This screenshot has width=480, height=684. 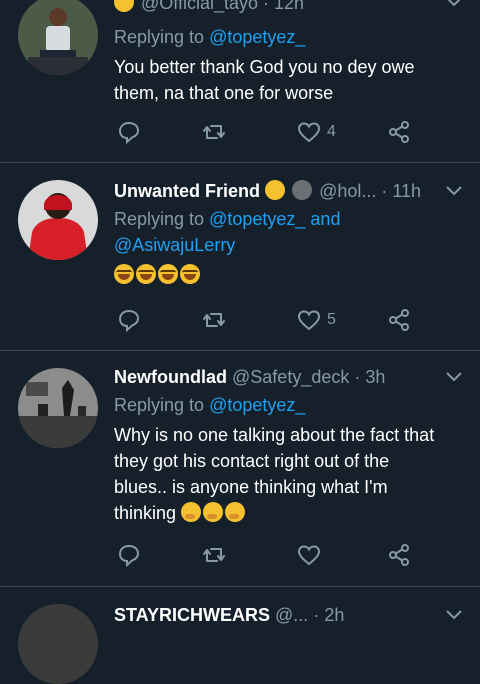 What do you see at coordinates (289, 6) in the screenshot?
I see `tweet-time: 12h` at bounding box center [289, 6].